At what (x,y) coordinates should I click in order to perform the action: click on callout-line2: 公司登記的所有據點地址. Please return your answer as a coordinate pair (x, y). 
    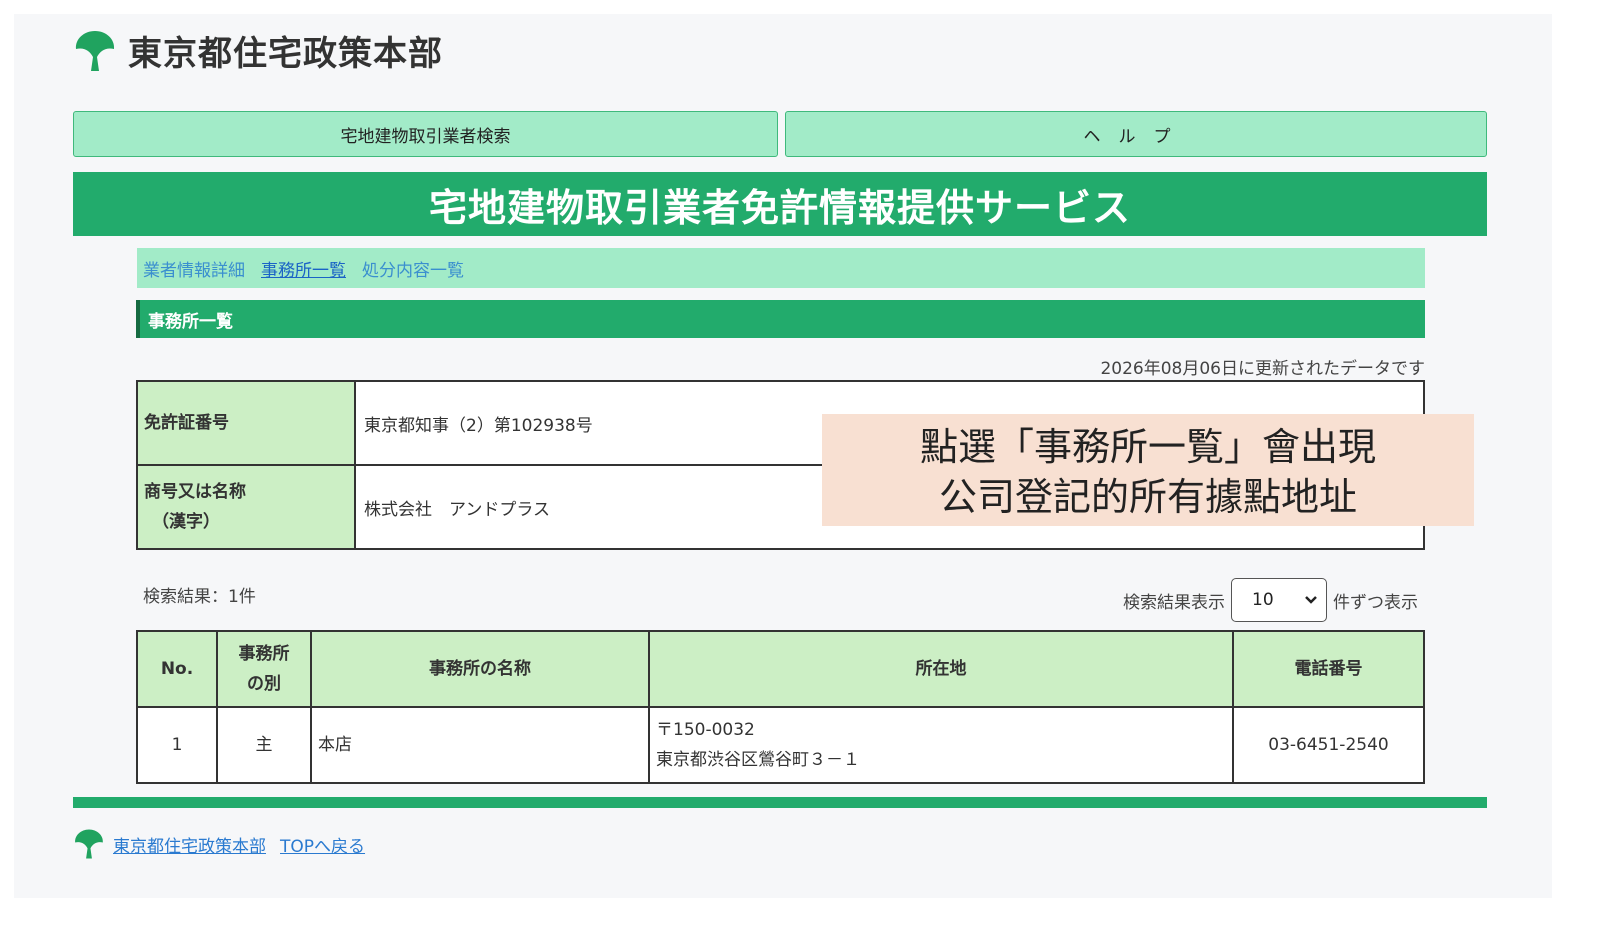
    Looking at the image, I should click on (1147, 497).